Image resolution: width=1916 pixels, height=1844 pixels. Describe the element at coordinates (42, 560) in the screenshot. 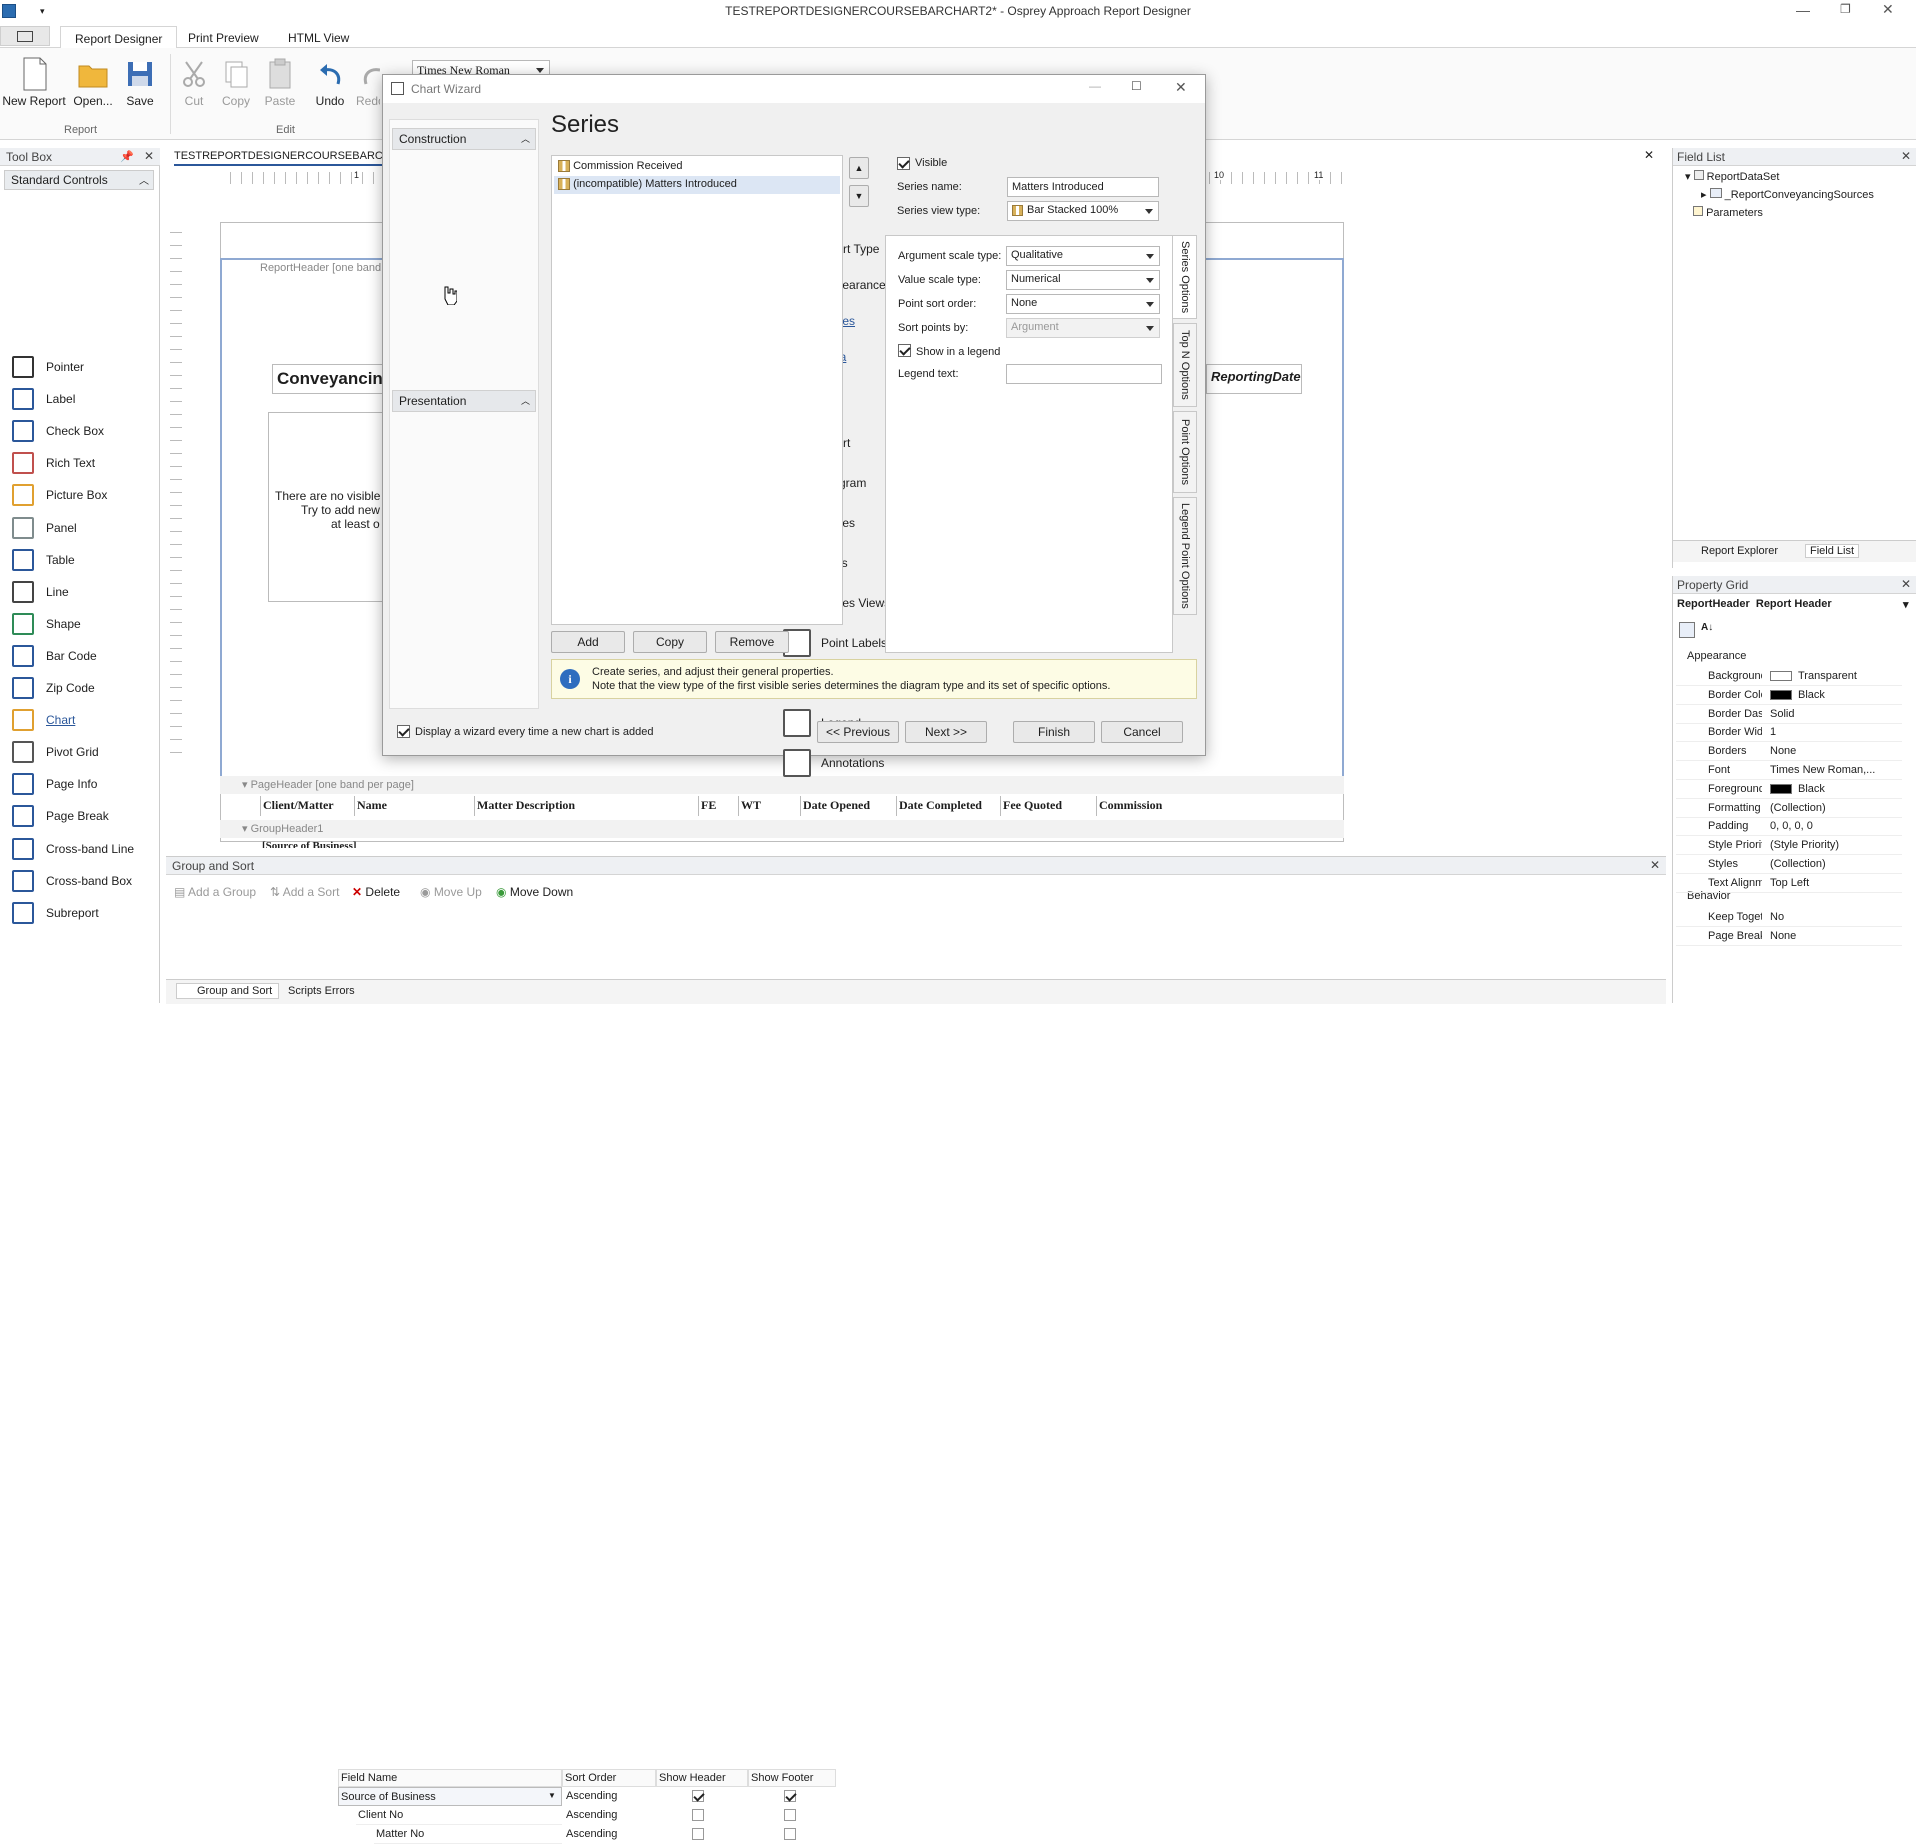

I see `tool-table: Table` at that location.